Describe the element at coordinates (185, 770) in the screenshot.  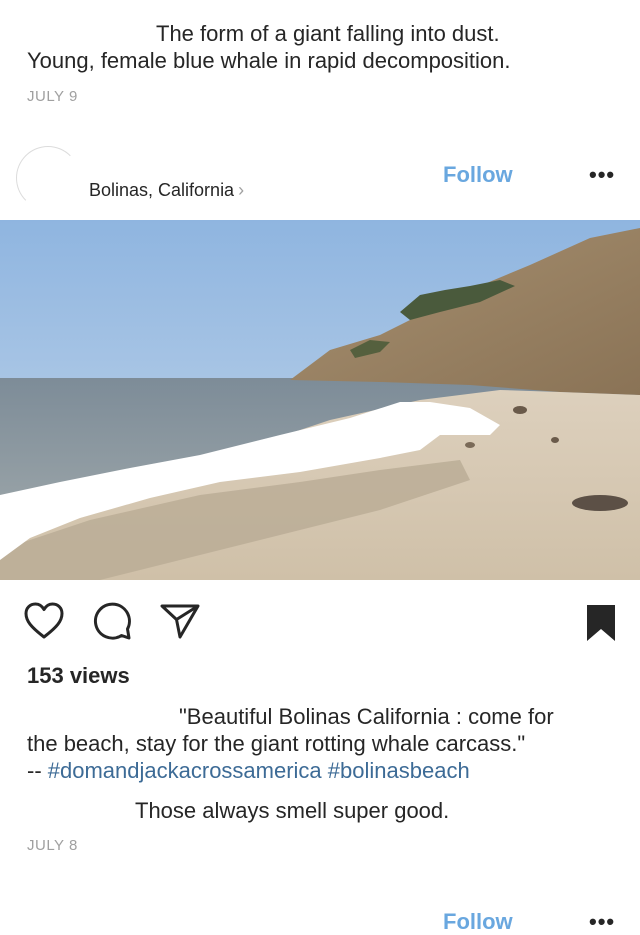
I see `hashtag-link: #domandjackacrossamerica` at that location.